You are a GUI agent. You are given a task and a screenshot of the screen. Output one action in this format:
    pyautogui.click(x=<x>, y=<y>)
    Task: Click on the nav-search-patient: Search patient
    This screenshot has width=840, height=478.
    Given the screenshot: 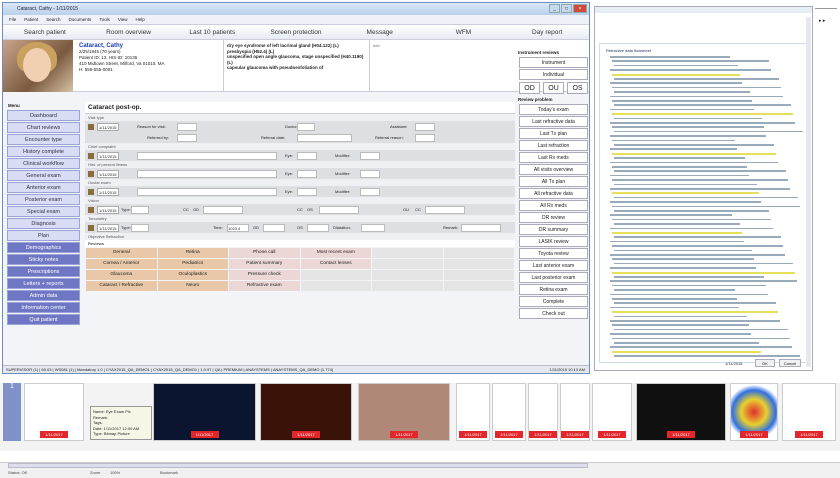 What is the action you would take?
    pyautogui.click(x=45, y=32)
    